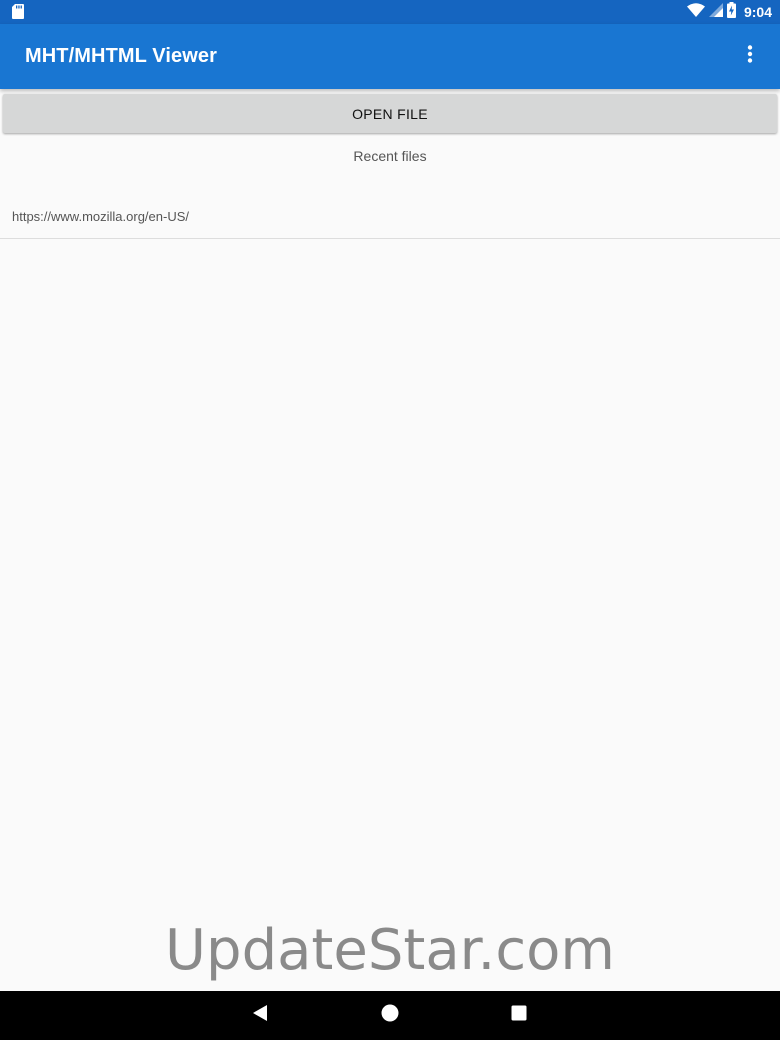 This screenshot has width=780, height=1040. What do you see at coordinates (101, 216) in the screenshot?
I see `recent-file-path: https://www.mozilla.org/en-US/` at bounding box center [101, 216].